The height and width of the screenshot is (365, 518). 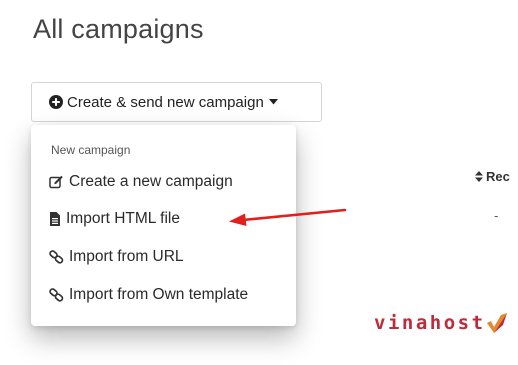 I want to click on create-send-campaign-button: Create & send new campaign, so click(x=176, y=102).